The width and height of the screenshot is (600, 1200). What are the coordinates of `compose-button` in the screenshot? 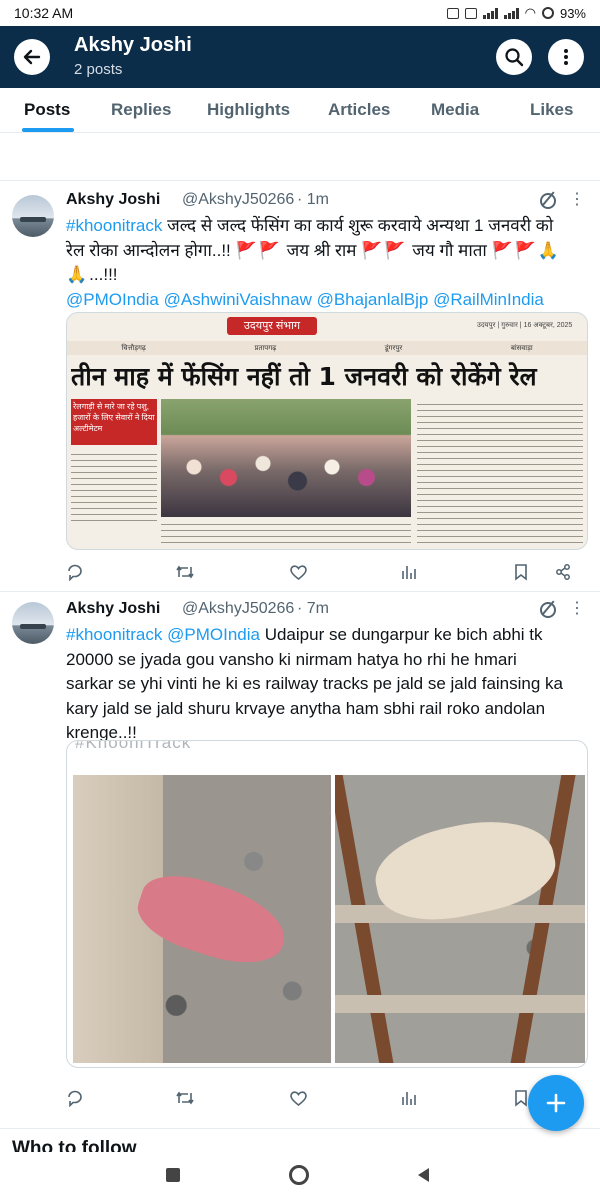 It's located at (556, 1103).